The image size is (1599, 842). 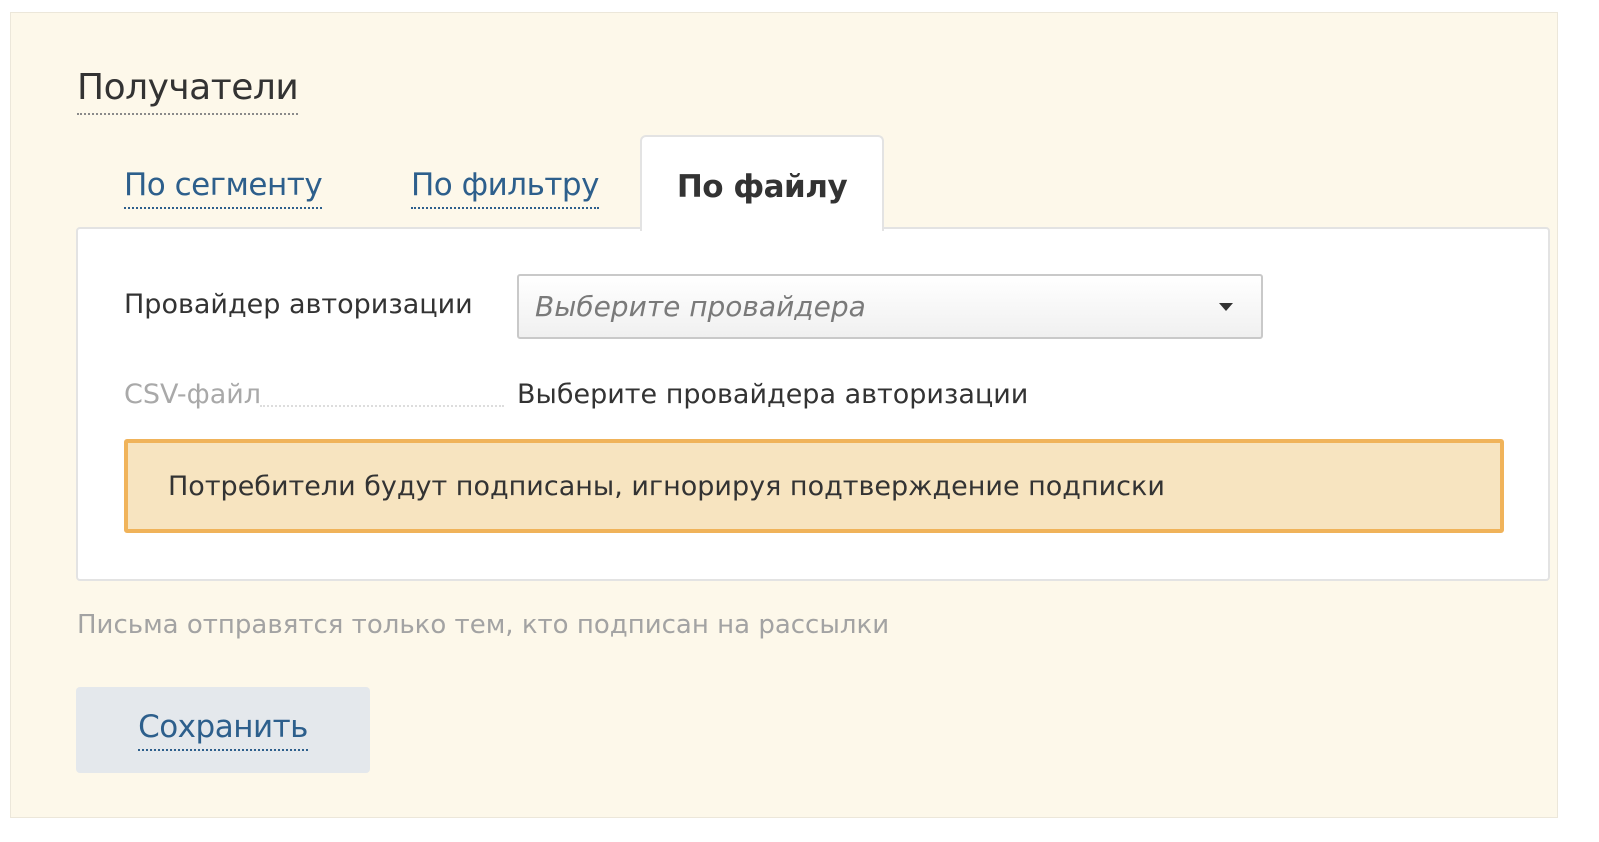 I want to click on save-button-label: Сохранить, so click(x=223, y=728).